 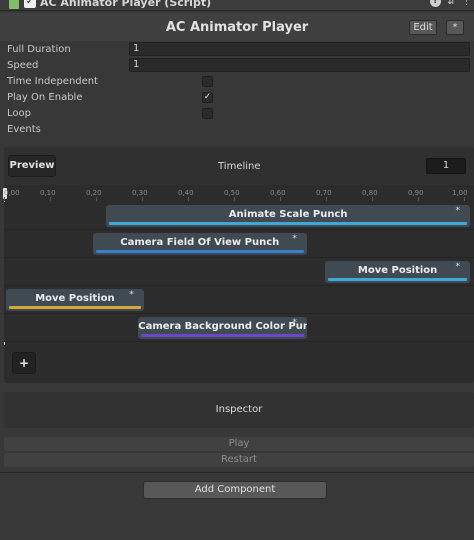 What do you see at coordinates (239, 444) in the screenshot?
I see `play-button: Play` at bounding box center [239, 444].